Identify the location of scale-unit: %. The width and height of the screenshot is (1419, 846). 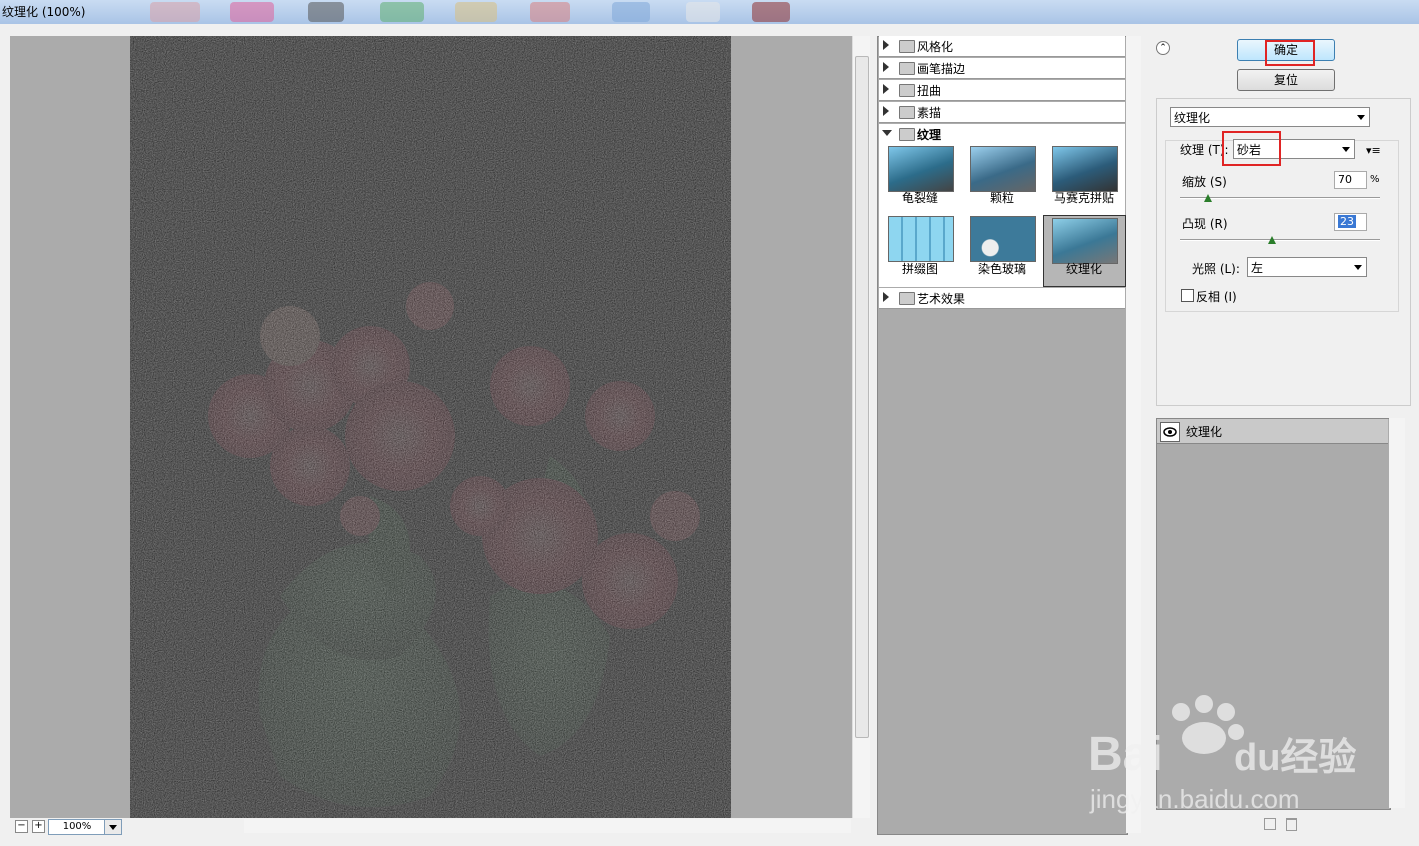
(1375, 179).